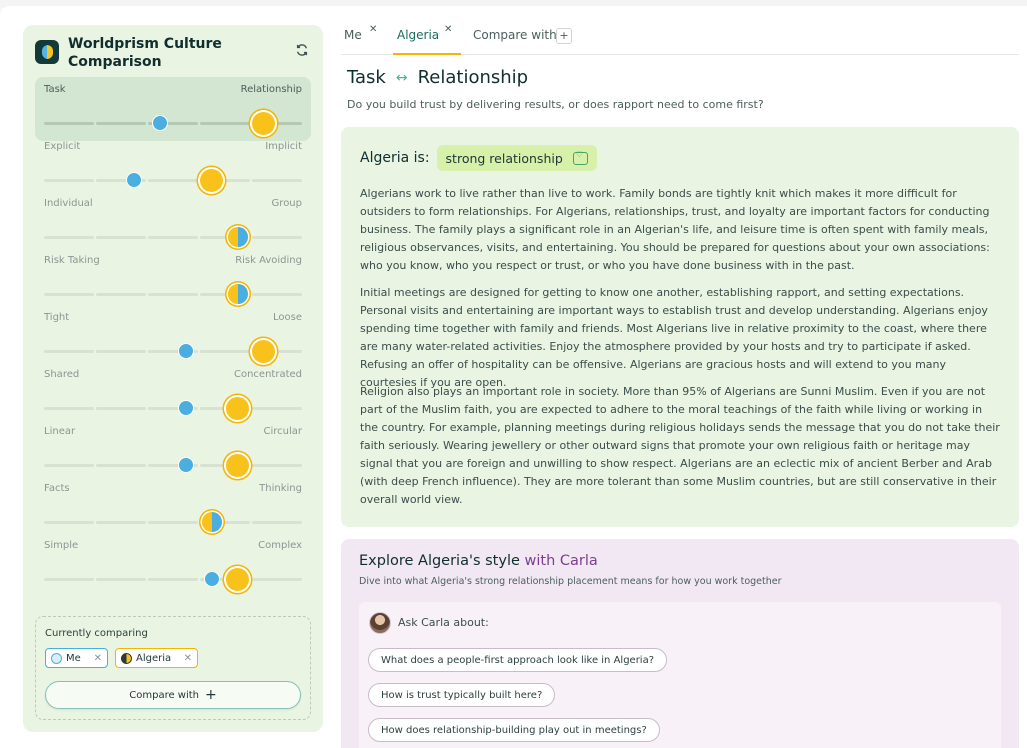 This screenshot has height=748, width=1027. Describe the element at coordinates (56, 658) in the screenshot. I see `person-icon` at that location.